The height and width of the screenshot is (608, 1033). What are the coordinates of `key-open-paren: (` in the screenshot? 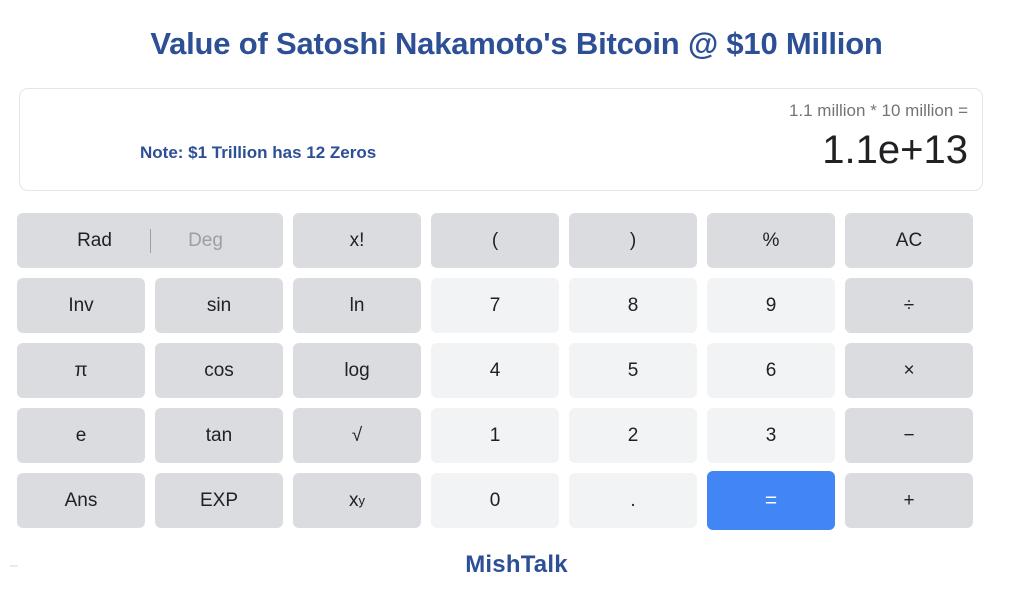 It's located at (495, 240).